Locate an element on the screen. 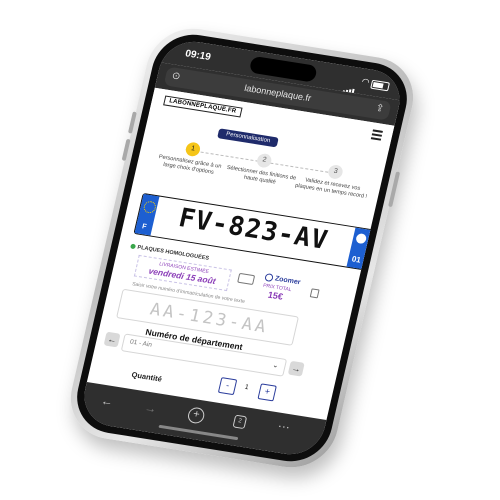 The width and height of the screenshot is (500, 500). forward-arrow-icon: → is located at coordinates (150, 408).